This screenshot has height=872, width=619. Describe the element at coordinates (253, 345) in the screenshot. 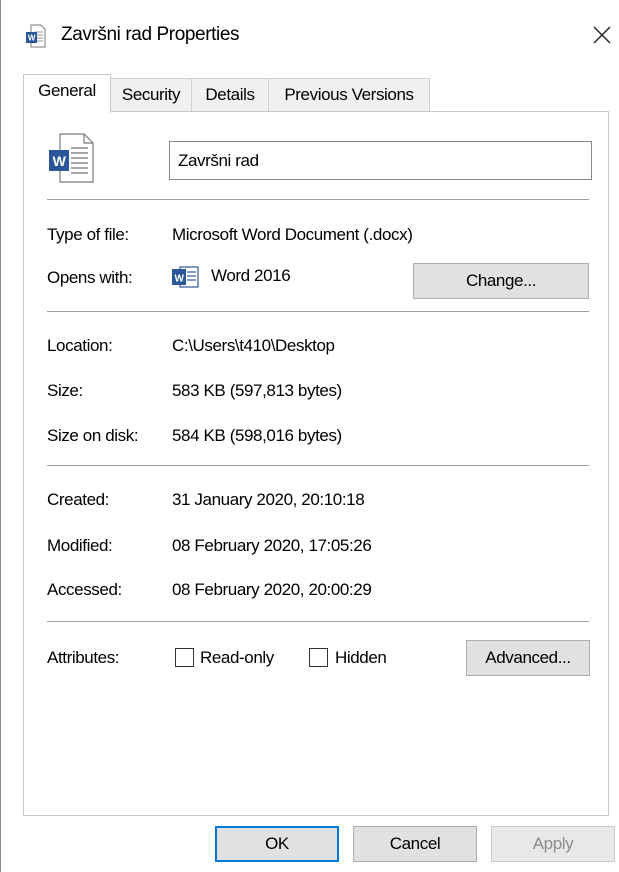

I see `location-value: C:\Users\t410\Desktop` at that location.